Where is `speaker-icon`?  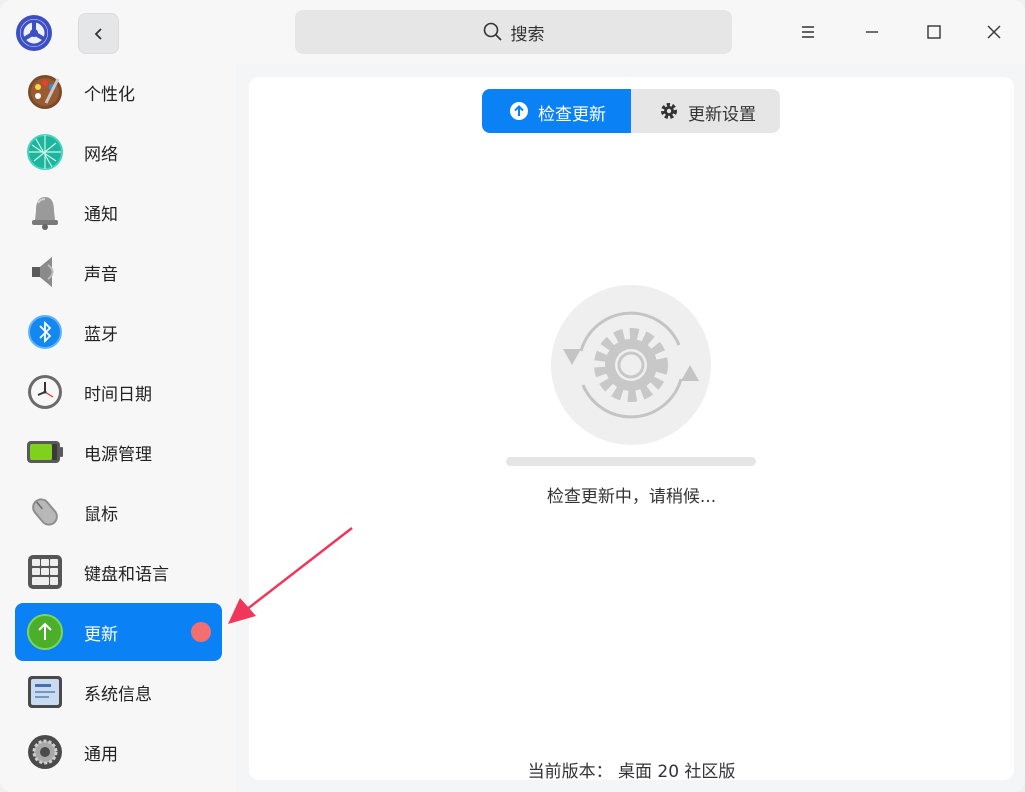
speaker-icon is located at coordinates (43, 272).